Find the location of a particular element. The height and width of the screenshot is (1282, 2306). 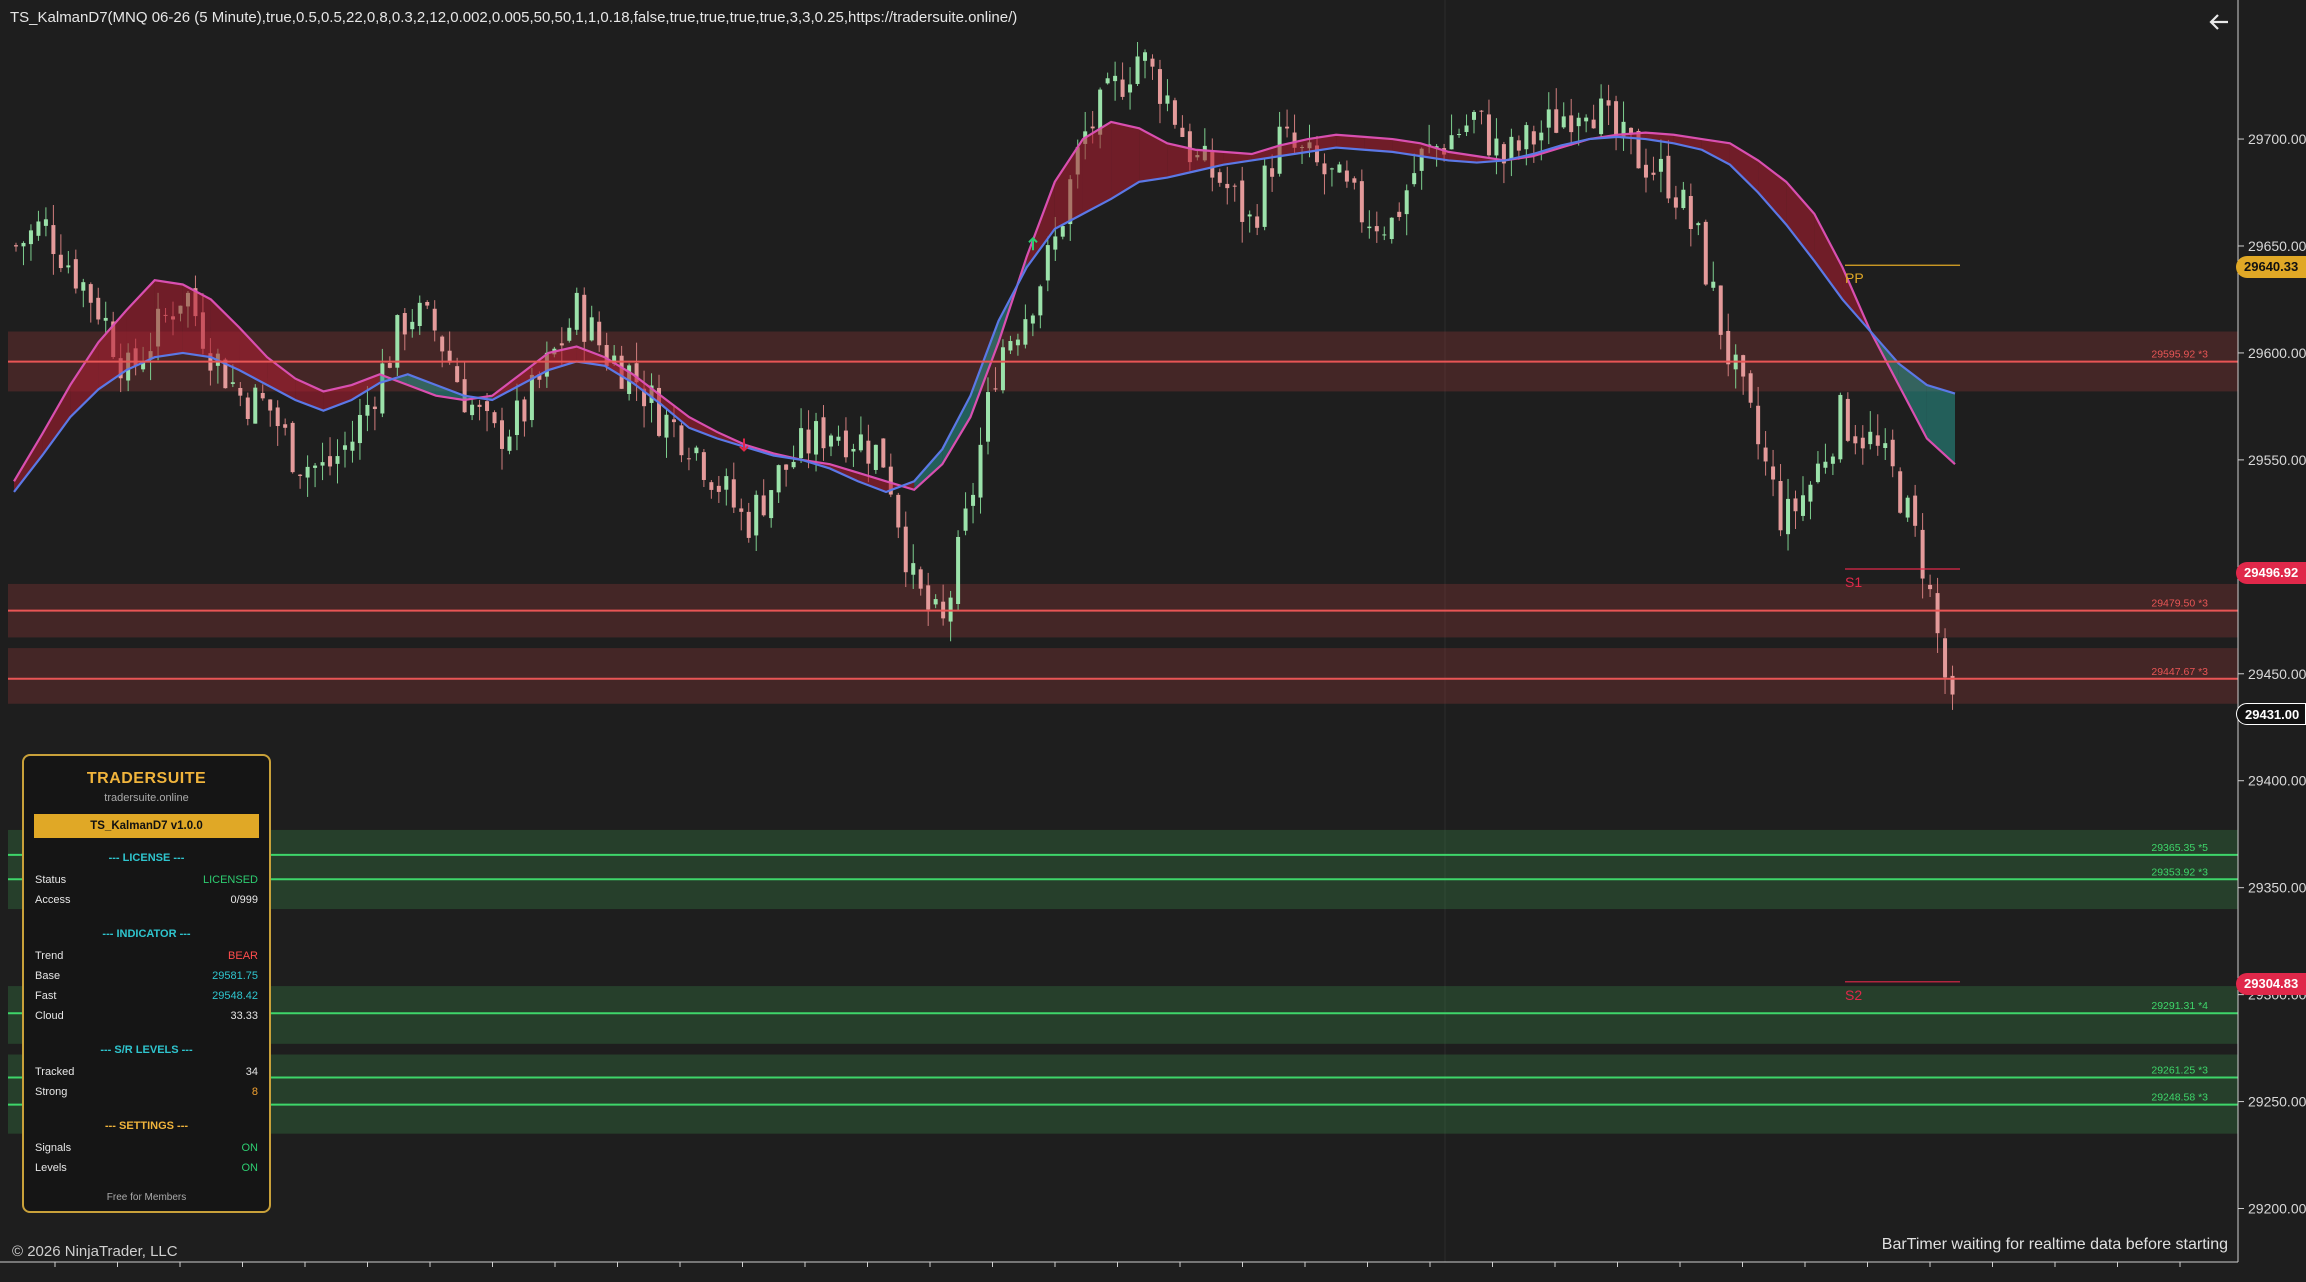

price-tick-label: 29600.00 is located at coordinates (2277, 353).